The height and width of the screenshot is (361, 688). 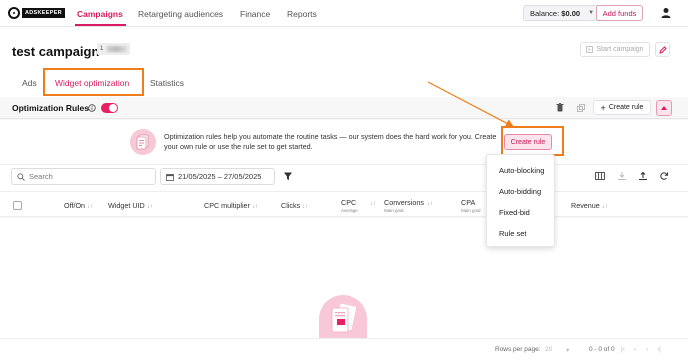 What do you see at coordinates (532, 141) in the screenshot?
I see `create-rule-highlight-annotation` at bounding box center [532, 141].